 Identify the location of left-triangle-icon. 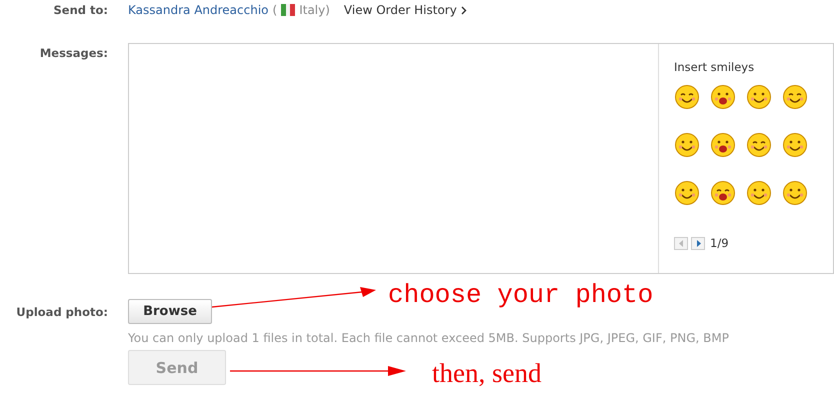
(681, 243).